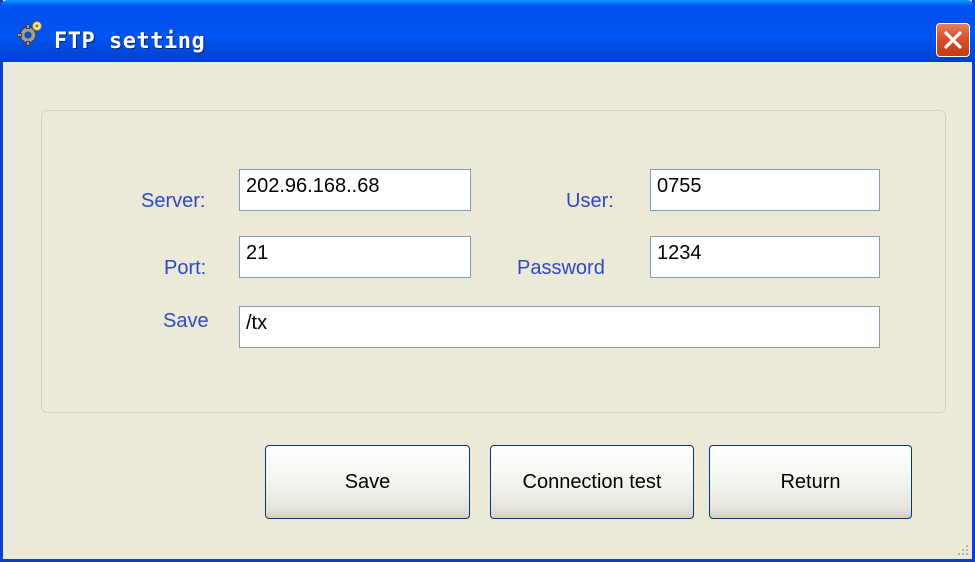 The image size is (975, 562). What do you see at coordinates (130, 41) in the screenshot?
I see `window-title: FTP setting` at bounding box center [130, 41].